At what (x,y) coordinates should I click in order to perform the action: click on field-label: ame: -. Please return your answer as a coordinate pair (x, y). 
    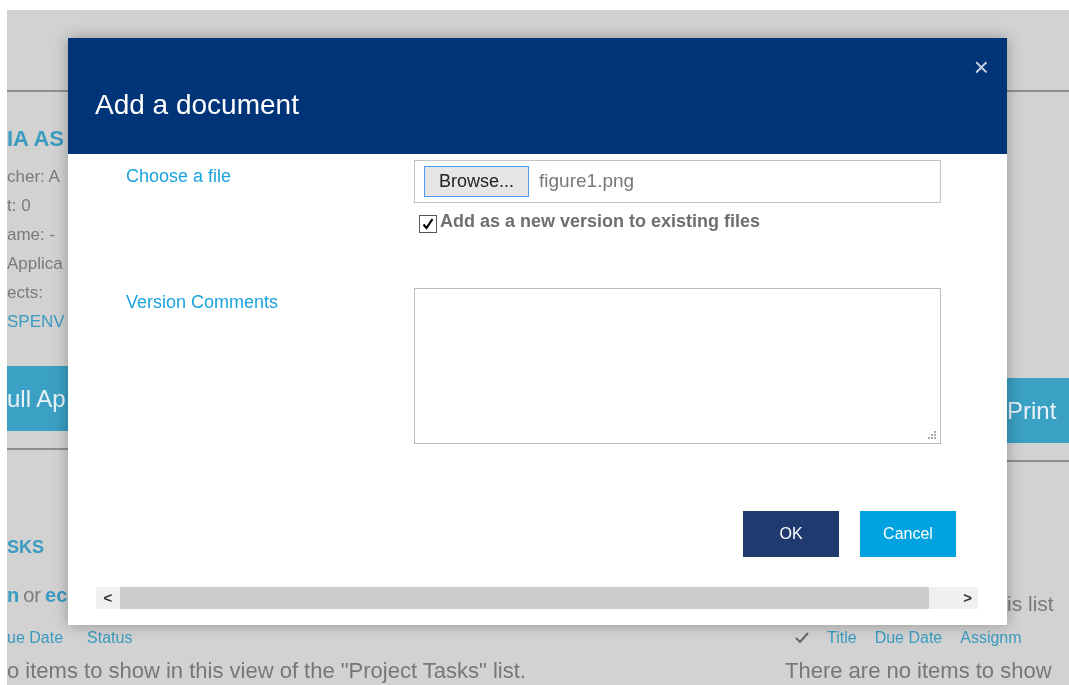
    Looking at the image, I should click on (32, 235).